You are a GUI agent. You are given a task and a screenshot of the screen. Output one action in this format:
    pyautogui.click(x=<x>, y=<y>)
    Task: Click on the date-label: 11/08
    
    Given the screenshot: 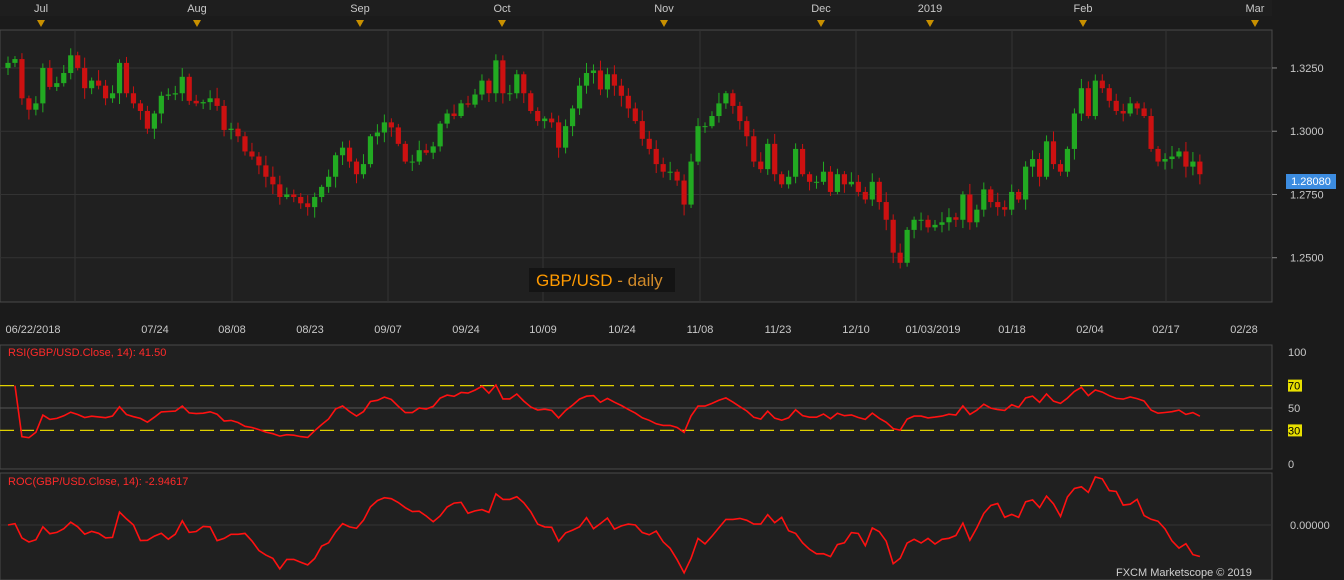 What is the action you would take?
    pyautogui.click(x=700, y=330)
    